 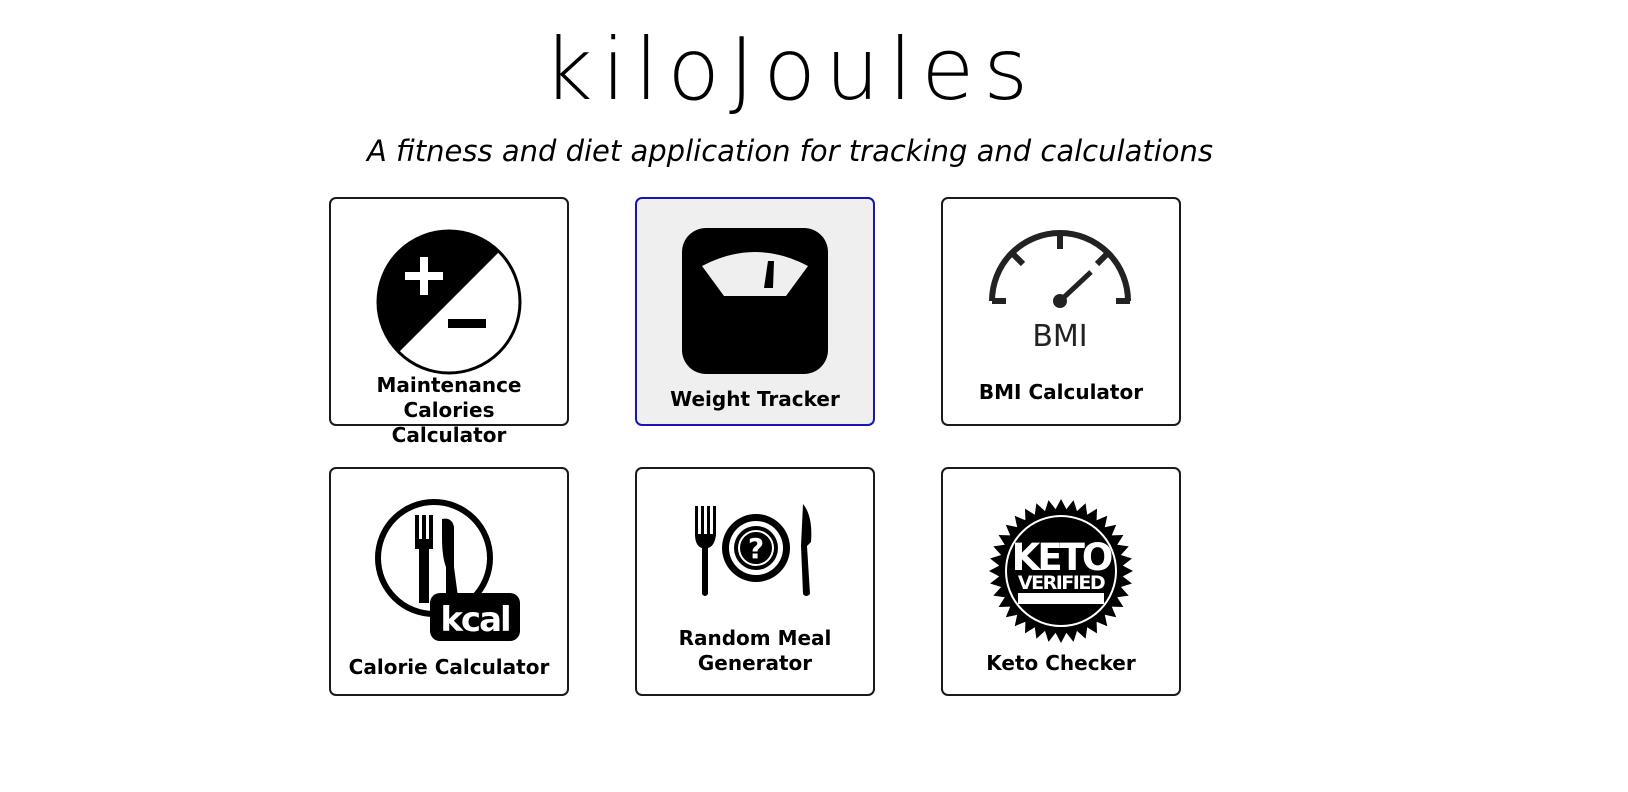 What do you see at coordinates (449, 435) in the screenshot?
I see `card-label-line: Calculator` at bounding box center [449, 435].